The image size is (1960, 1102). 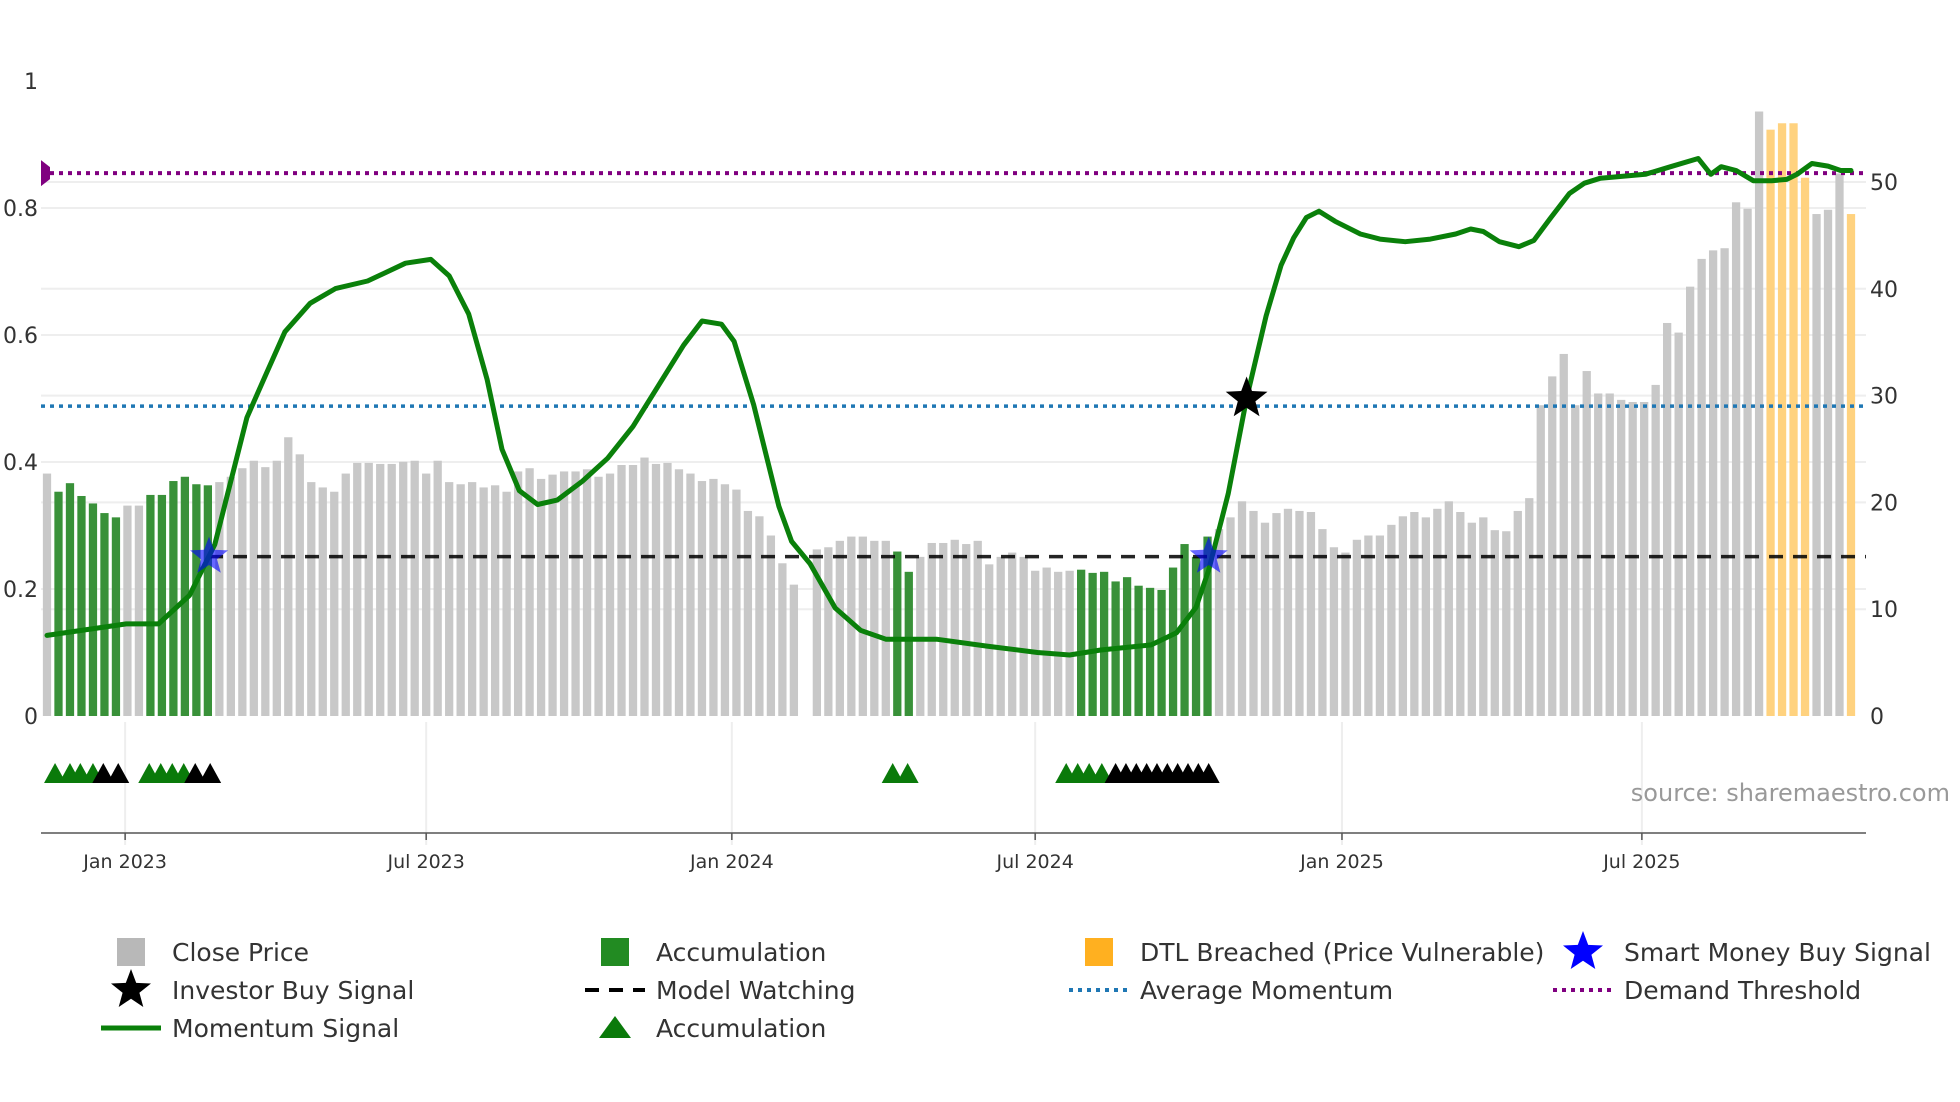 I want to click on legend-item-dtl-breached-price-vulnerable-: DTL Breached (Price Vulnerable), so click(x=1314, y=952).